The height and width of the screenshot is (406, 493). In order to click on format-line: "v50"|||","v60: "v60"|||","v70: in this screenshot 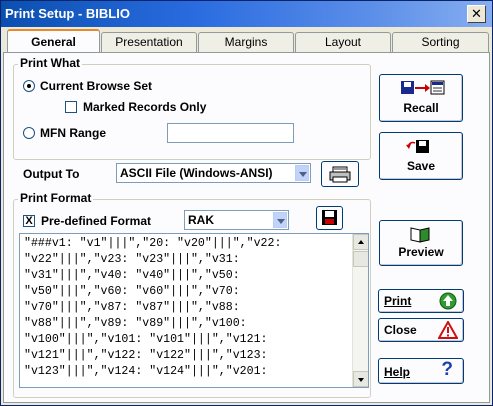, I will do `click(132, 291)`.